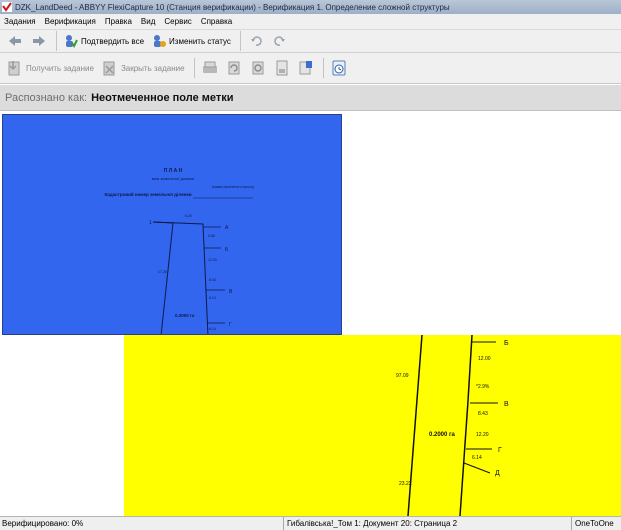  Describe the element at coordinates (160, 41) in the screenshot. I see `change-status-icon` at that location.